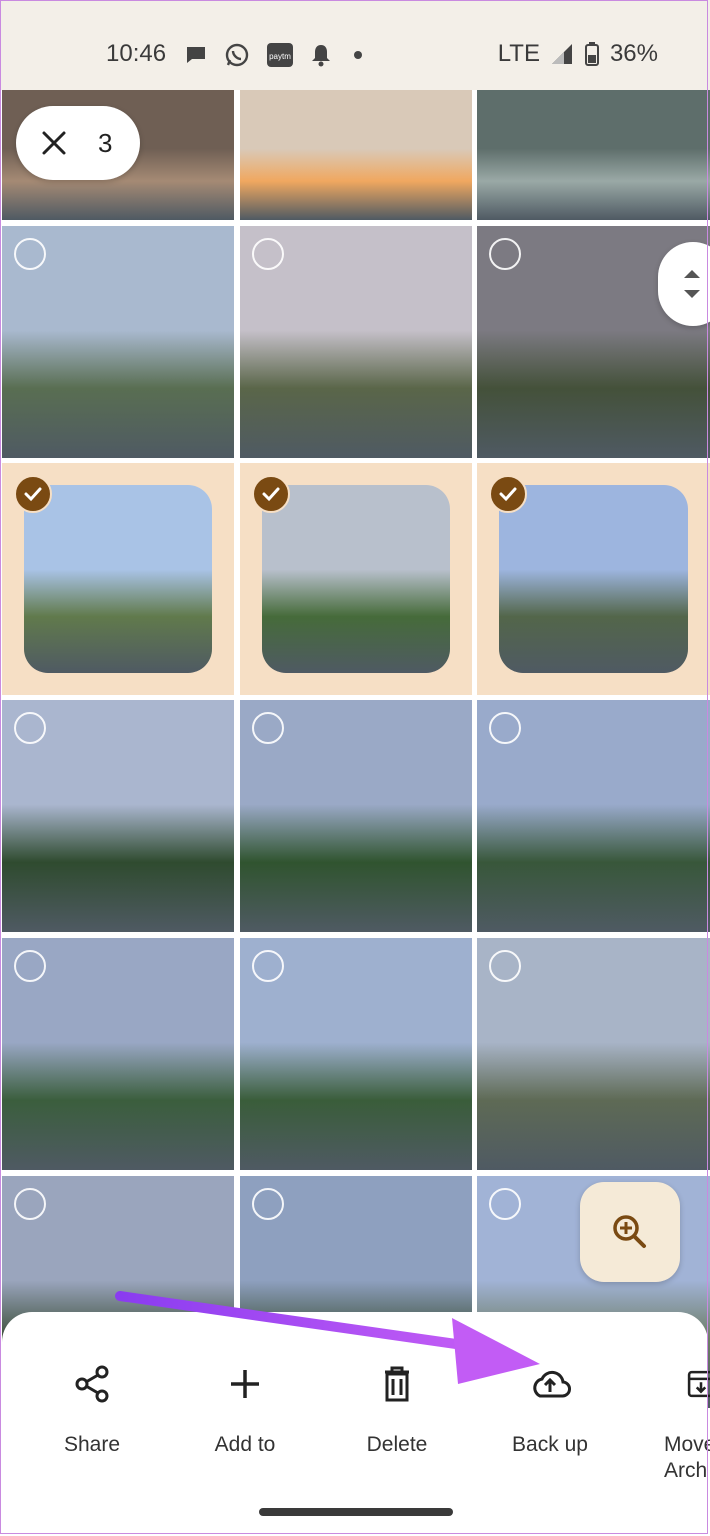 This screenshot has width=710, height=1536. What do you see at coordinates (196, 55) in the screenshot?
I see `message-icon` at bounding box center [196, 55].